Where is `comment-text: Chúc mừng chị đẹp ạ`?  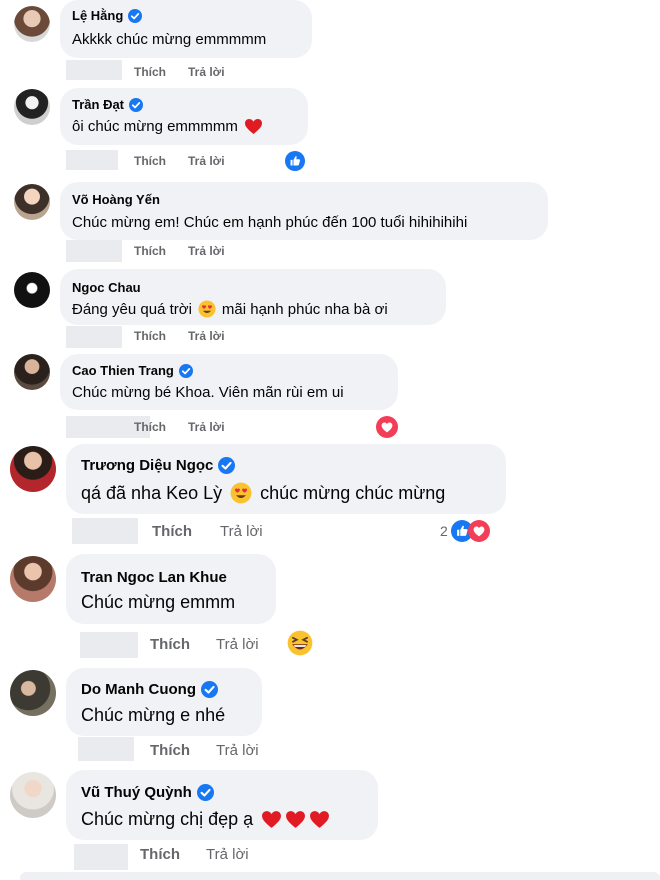
comment-text: Chúc mừng chị đẹp ạ is located at coordinates (205, 819).